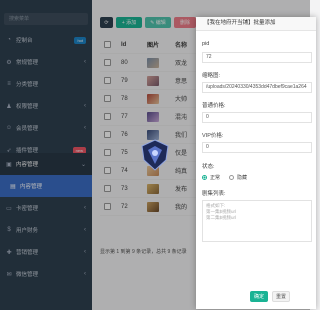  Describe the element at coordinates (208, 167) in the screenshot. I see `status-label: 状态:` at that location.